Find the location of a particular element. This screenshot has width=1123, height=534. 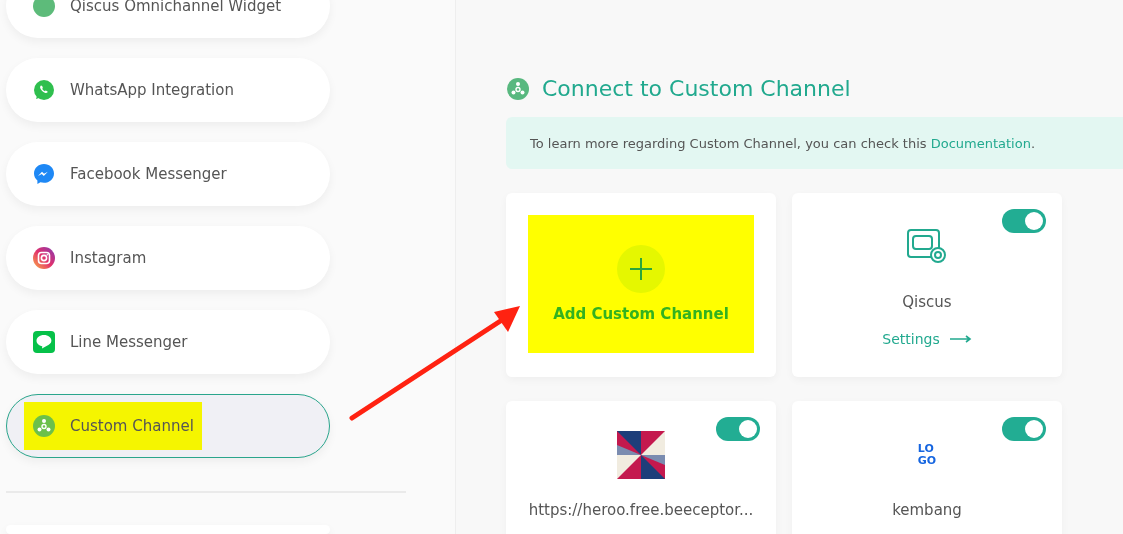

channel-name: kembang is located at coordinates (927, 510).